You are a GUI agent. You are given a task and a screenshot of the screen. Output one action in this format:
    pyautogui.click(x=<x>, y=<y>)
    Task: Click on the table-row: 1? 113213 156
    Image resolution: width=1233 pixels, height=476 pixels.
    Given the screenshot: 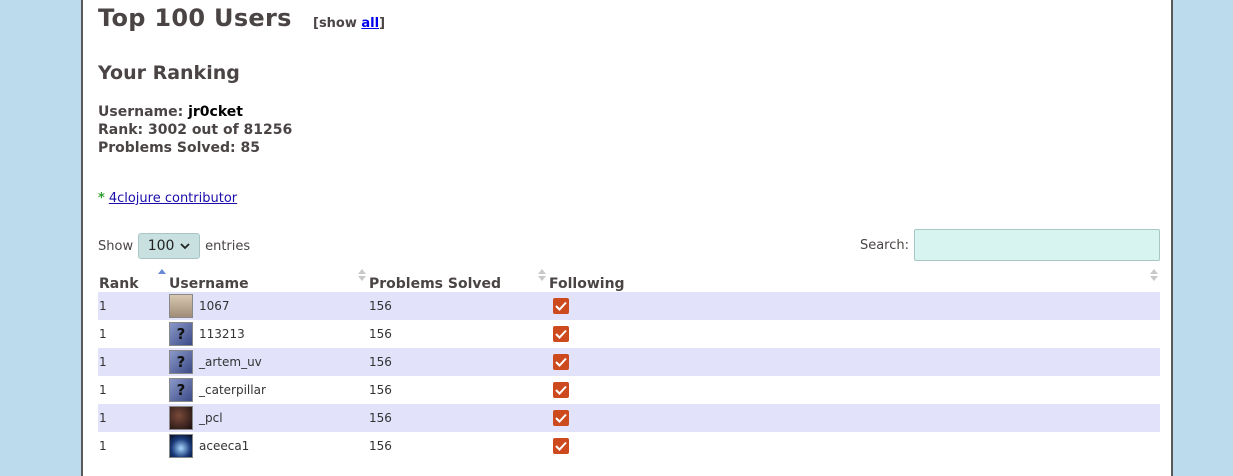 What is the action you would take?
    pyautogui.click(x=629, y=334)
    